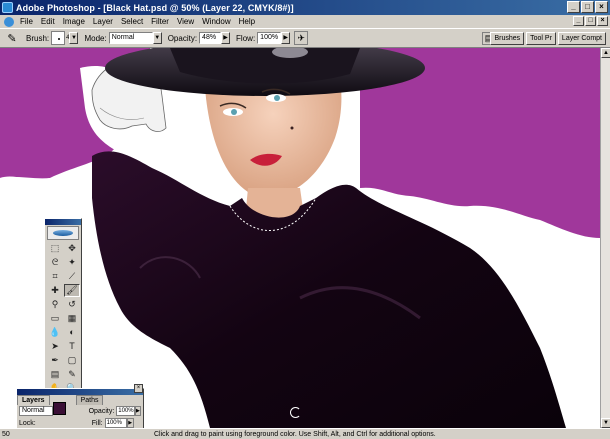 Image resolution: width=610 pixels, height=439 pixels. What do you see at coordinates (72, 318) in the screenshot?
I see `gradient-icon: ▦` at bounding box center [72, 318].